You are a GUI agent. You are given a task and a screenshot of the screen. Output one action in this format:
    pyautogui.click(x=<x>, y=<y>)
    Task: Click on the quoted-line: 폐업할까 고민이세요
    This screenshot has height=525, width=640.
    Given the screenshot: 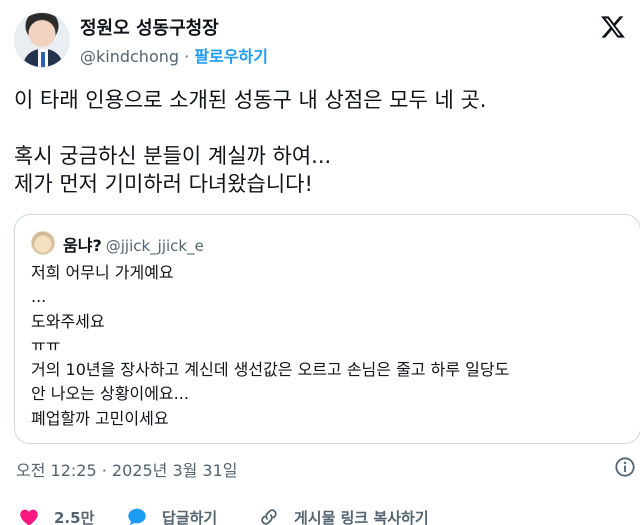 What is the action you would take?
    pyautogui.click(x=100, y=418)
    